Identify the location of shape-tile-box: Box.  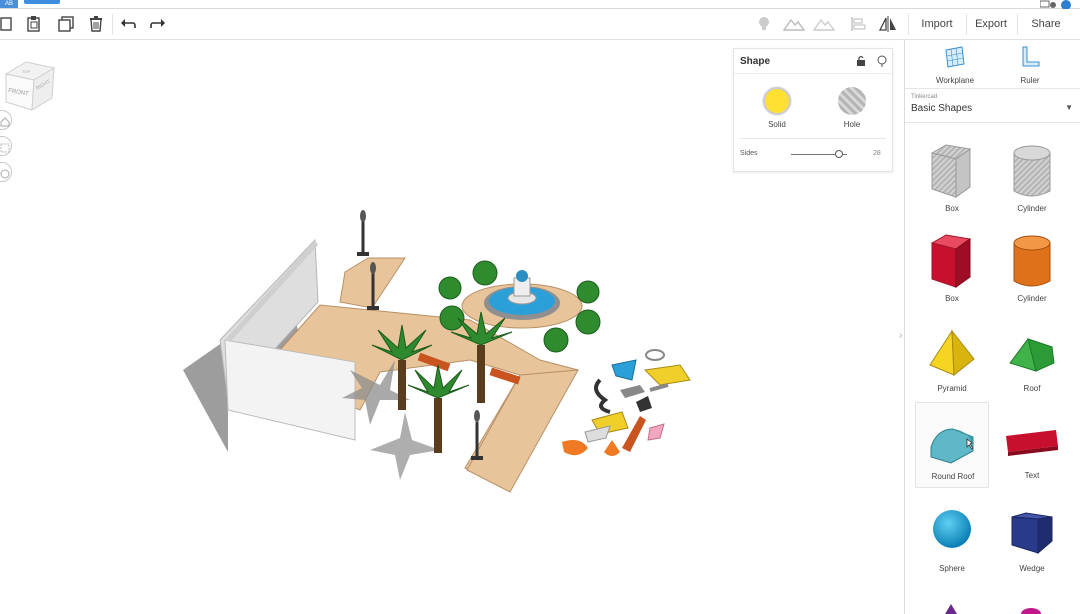
(952, 268).